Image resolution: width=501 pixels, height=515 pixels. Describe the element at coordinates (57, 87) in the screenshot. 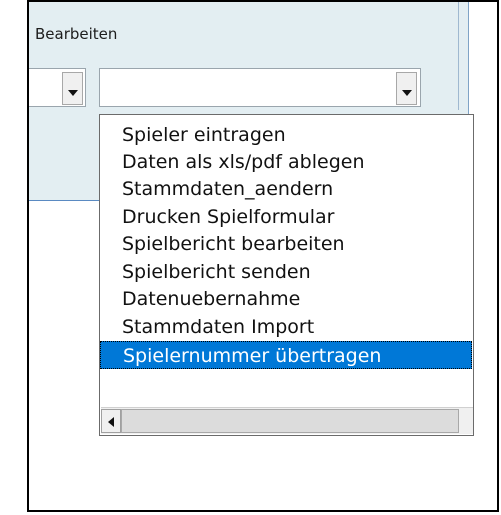

I see `left-combobox` at that location.